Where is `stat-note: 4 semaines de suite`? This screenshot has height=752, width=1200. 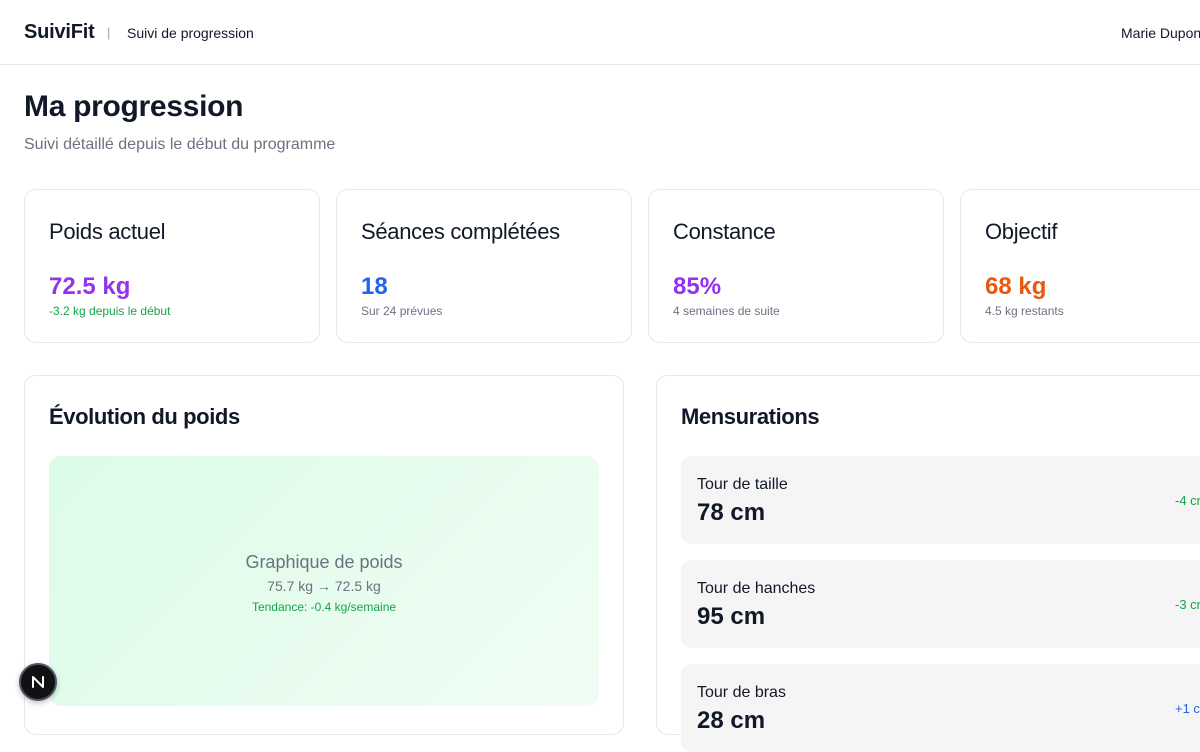 stat-note: 4 semaines de suite is located at coordinates (726, 311).